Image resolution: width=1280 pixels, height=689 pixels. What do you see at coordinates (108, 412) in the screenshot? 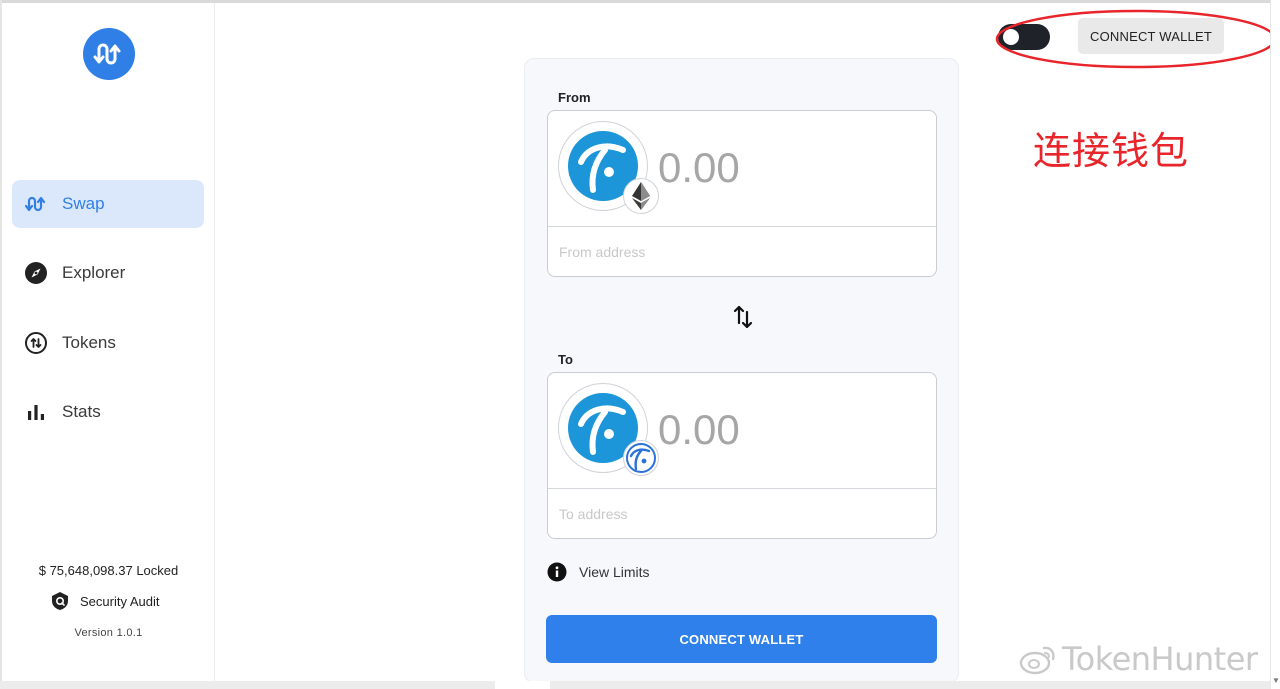
I see `sidebar-item-stats: Stats` at bounding box center [108, 412].